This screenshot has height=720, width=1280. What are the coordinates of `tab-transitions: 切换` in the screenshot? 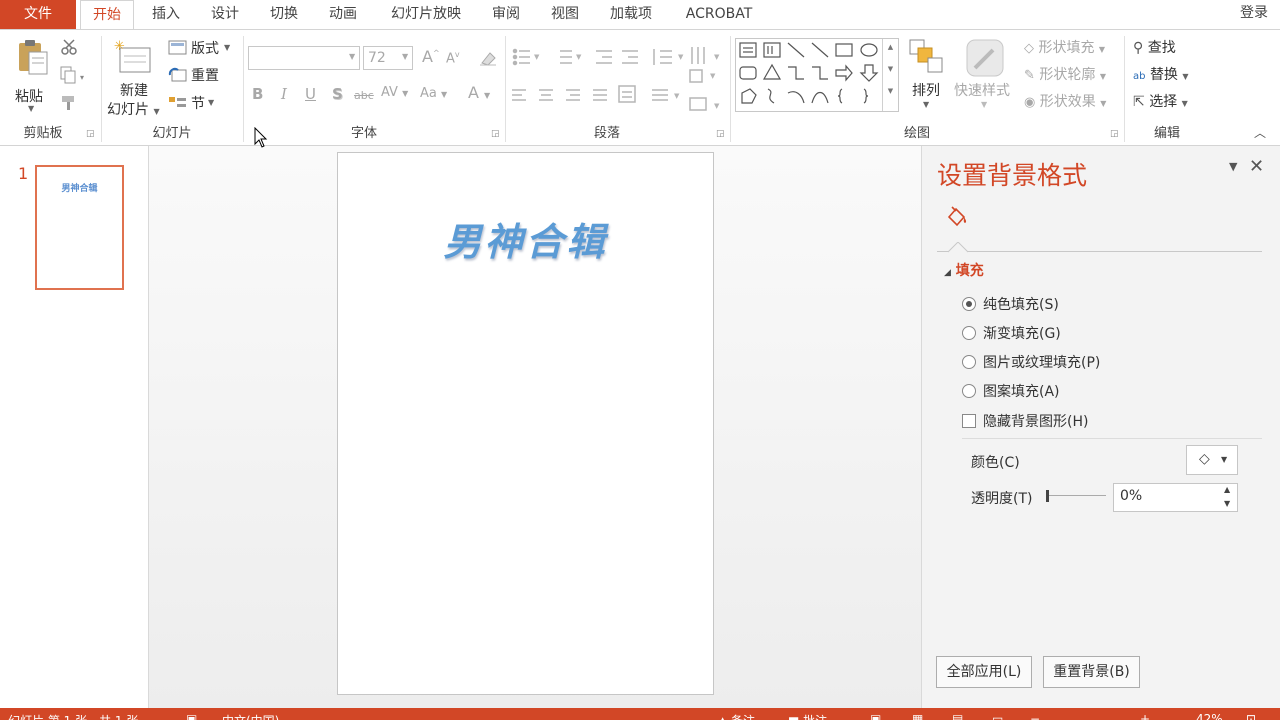 It's located at (284, 14).